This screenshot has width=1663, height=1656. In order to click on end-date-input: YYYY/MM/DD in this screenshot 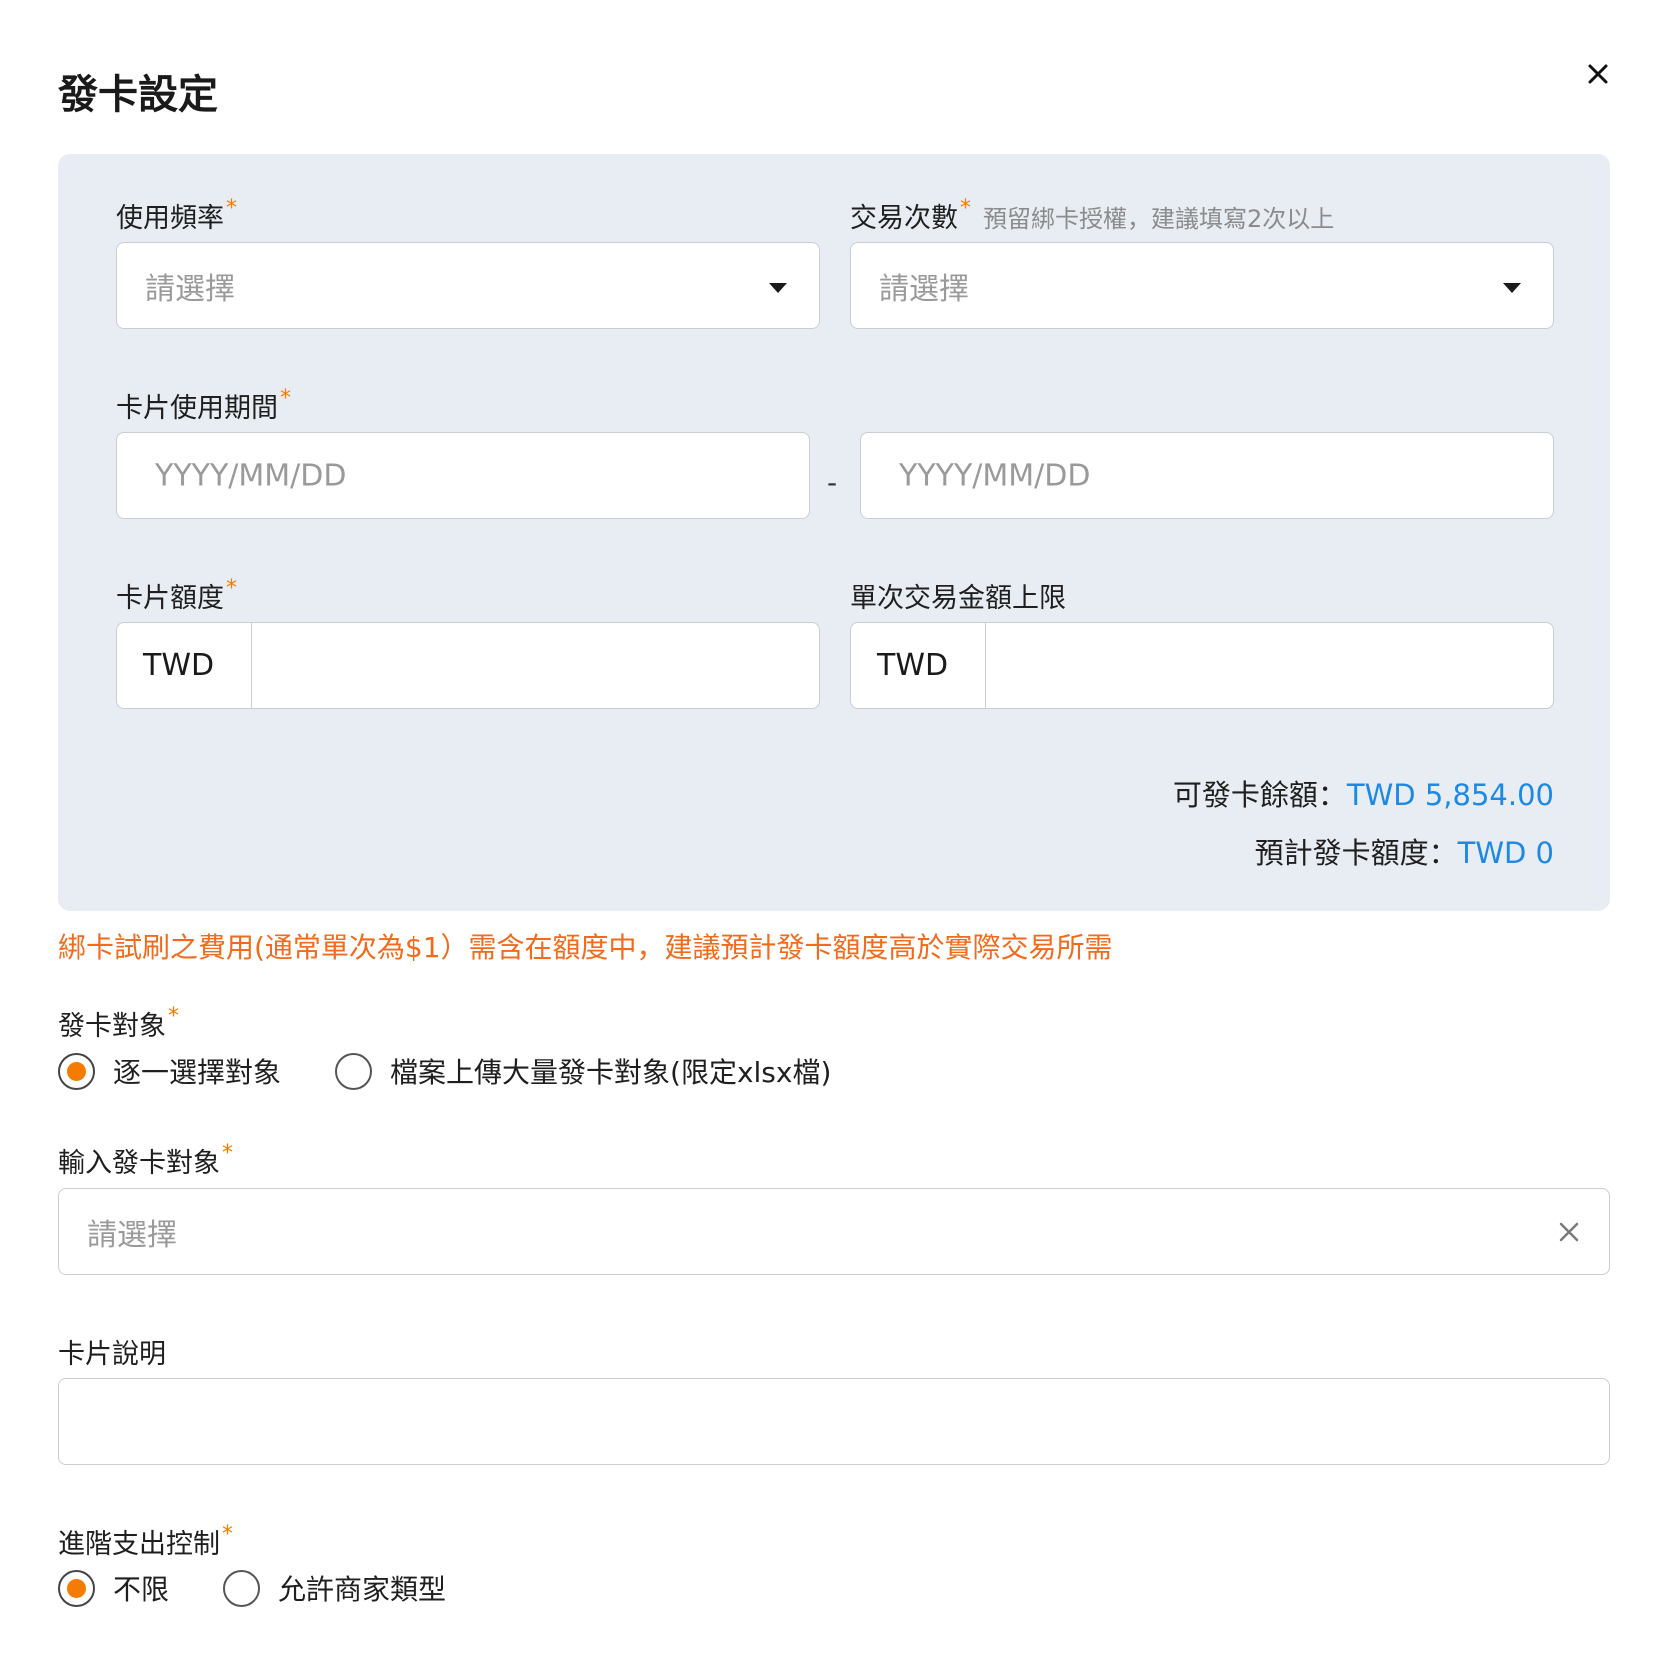, I will do `click(1207, 475)`.